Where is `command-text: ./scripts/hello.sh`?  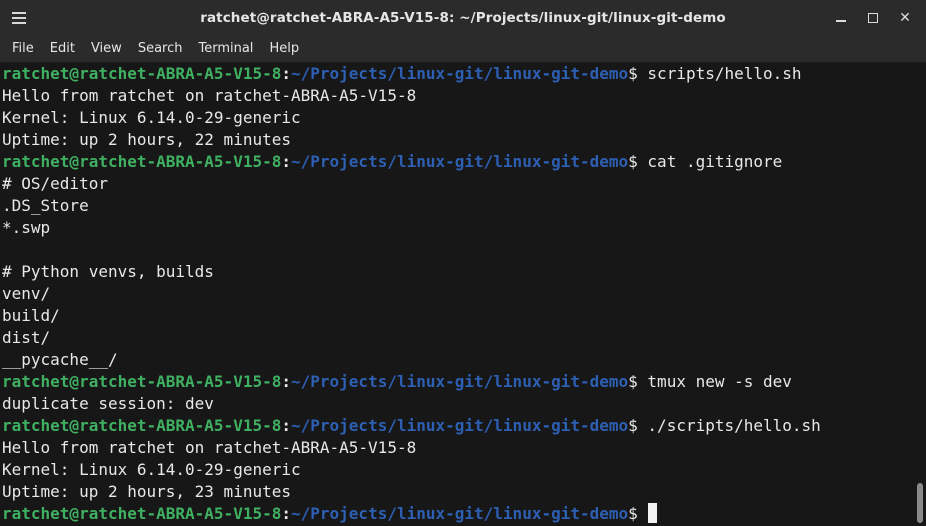
command-text: ./scripts/hello.sh is located at coordinates (734, 425).